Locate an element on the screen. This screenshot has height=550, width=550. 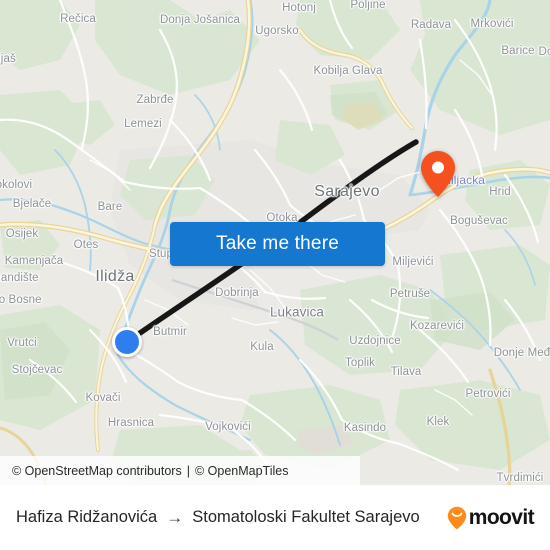
map-place-label: Lukavica is located at coordinates (297, 312).